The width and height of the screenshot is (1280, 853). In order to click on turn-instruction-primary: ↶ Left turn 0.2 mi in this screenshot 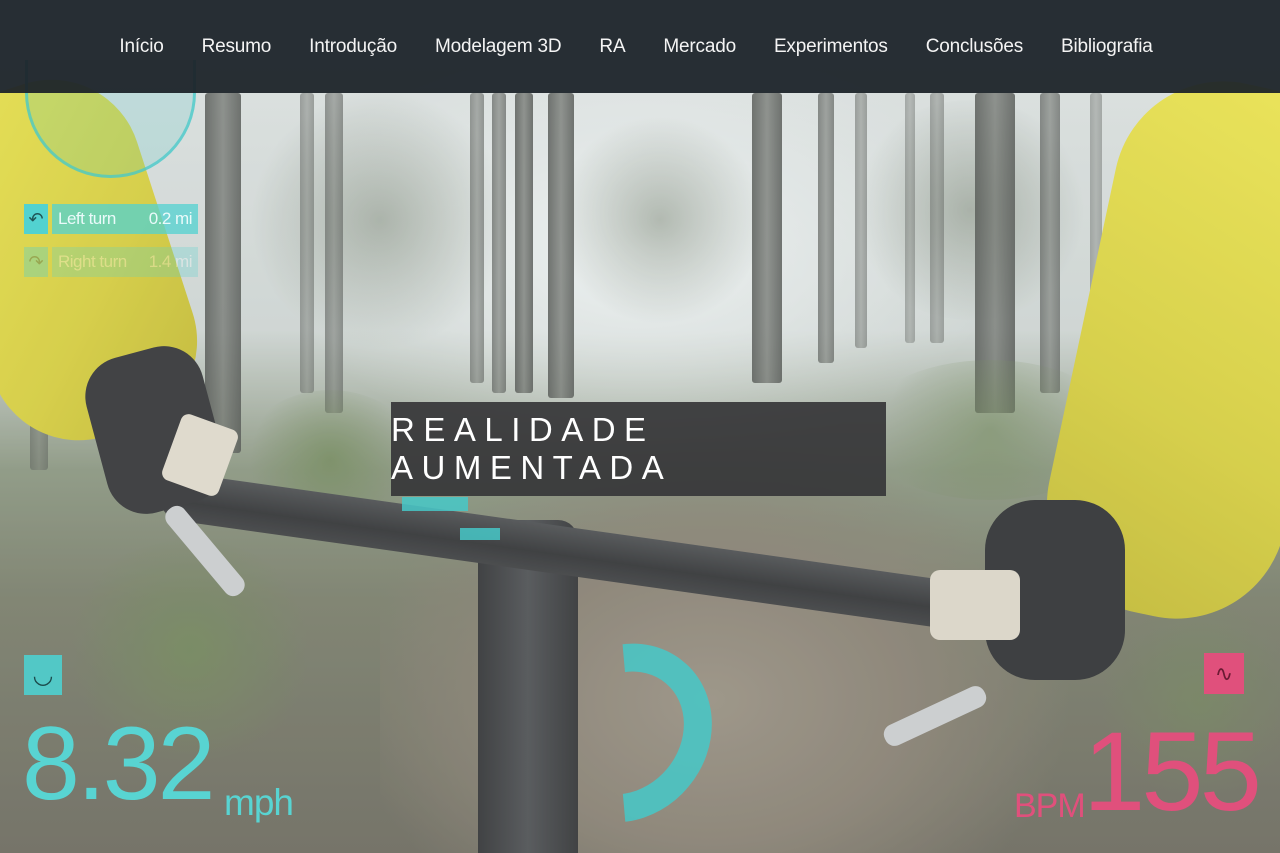, I will do `click(111, 219)`.